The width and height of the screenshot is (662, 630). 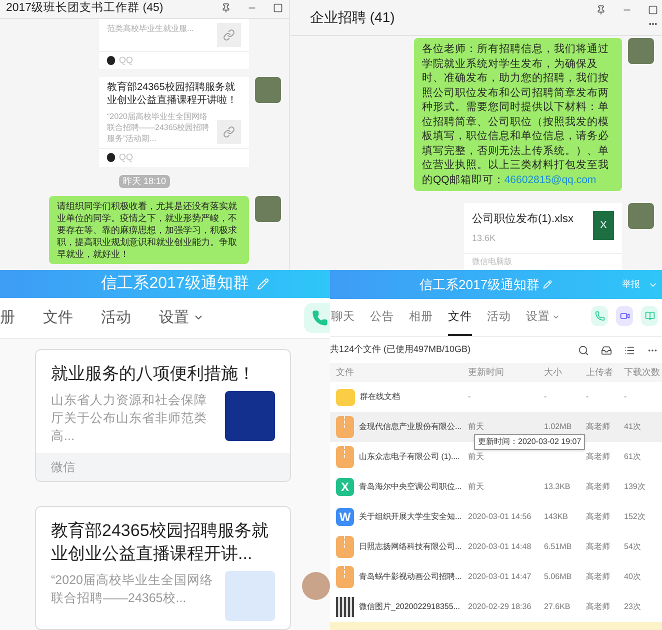 What do you see at coordinates (523, 219) in the screenshot?
I see `file-name: 公司职位发布(1).xlsx` at bounding box center [523, 219].